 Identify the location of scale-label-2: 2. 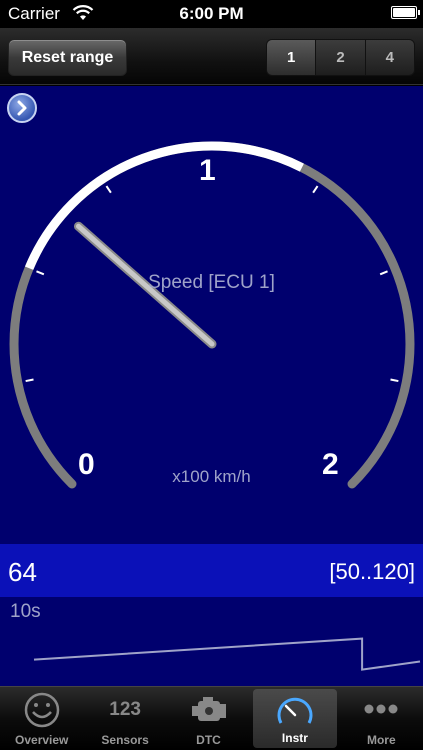
(330, 464).